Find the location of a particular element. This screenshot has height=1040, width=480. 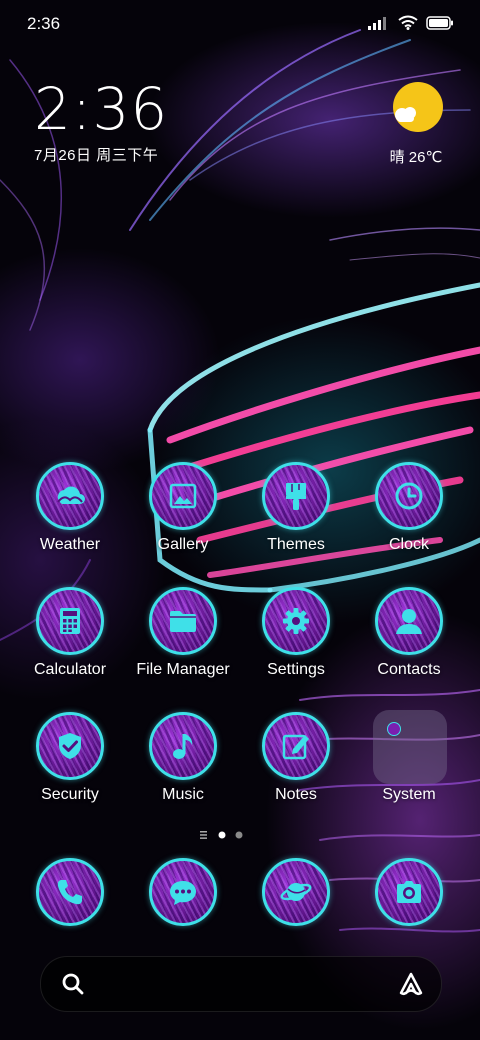

status-time: 2:36 is located at coordinates (44, 23).